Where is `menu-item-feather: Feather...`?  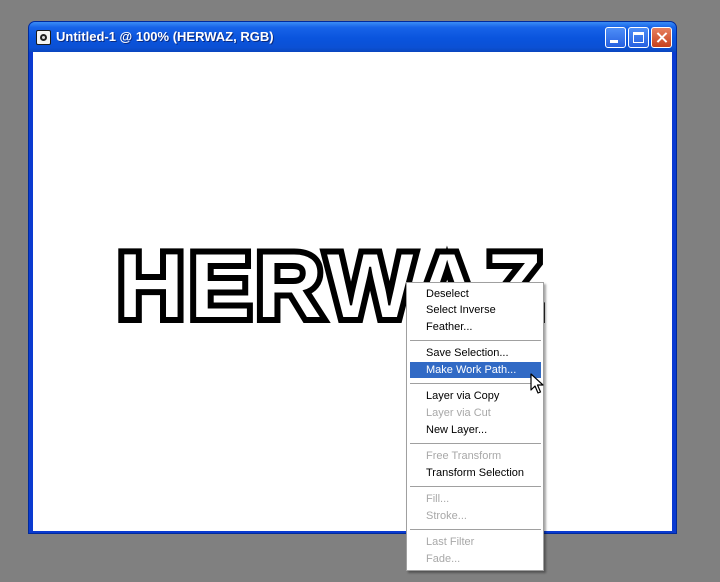 menu-item-feather: Feather... is located at coordinates (475, 327).